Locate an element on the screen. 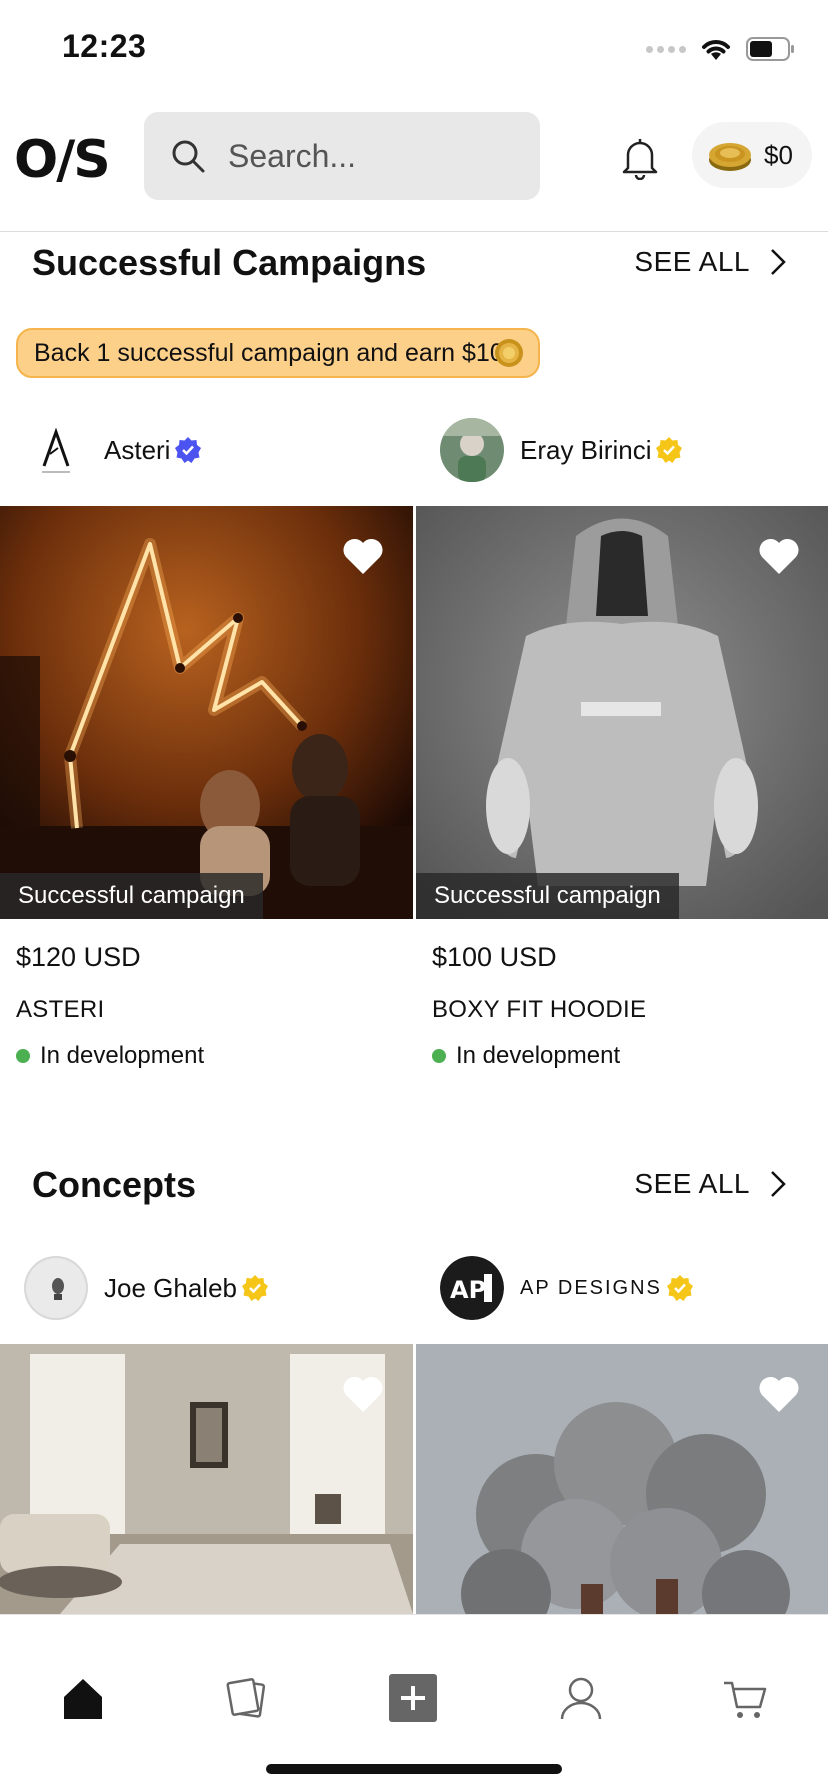 This screenshot has width=828, height=1792. balance-amount: $0 is located at coordinates (778, 155).